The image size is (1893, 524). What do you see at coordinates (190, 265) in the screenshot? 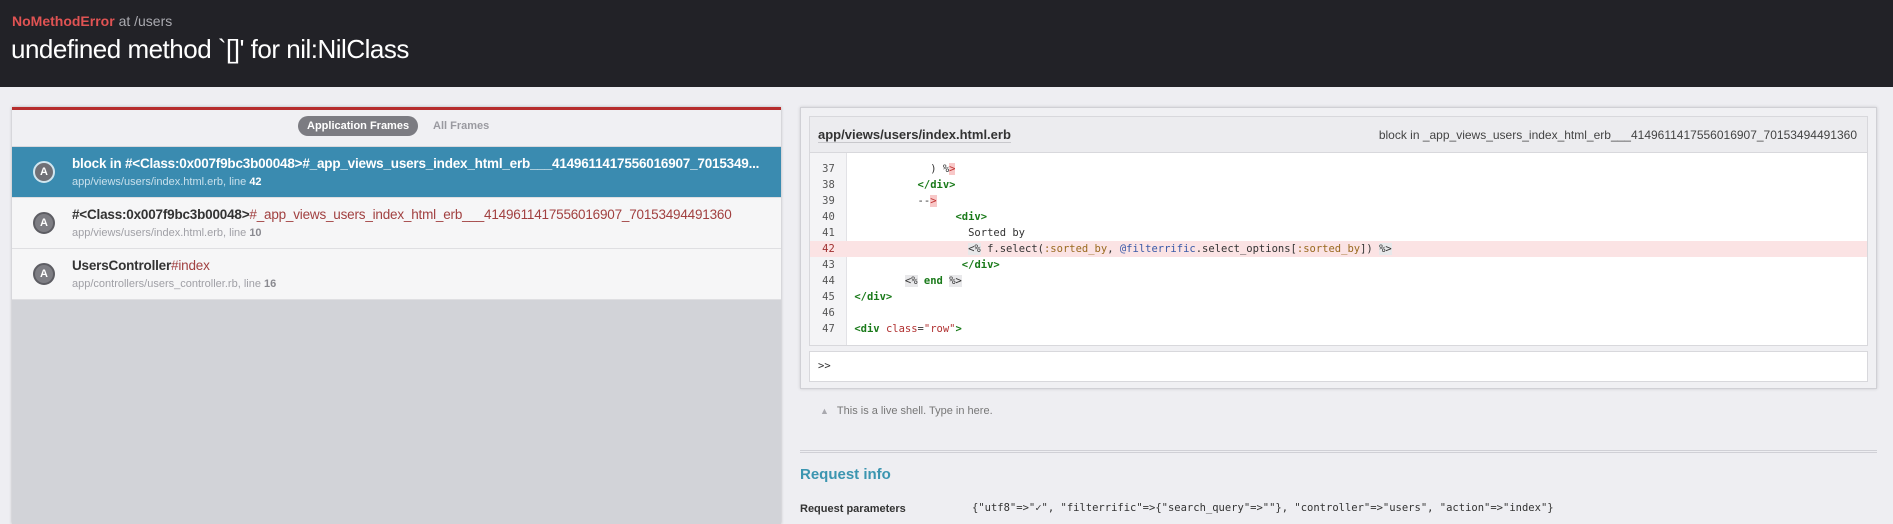
I see `frame-name-rest: #index` at bounding box center [190, 265].